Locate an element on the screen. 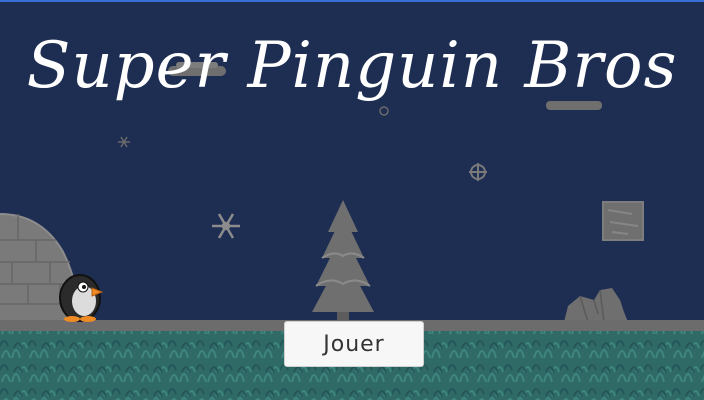  ice-block is located at coordinates (623, 221).